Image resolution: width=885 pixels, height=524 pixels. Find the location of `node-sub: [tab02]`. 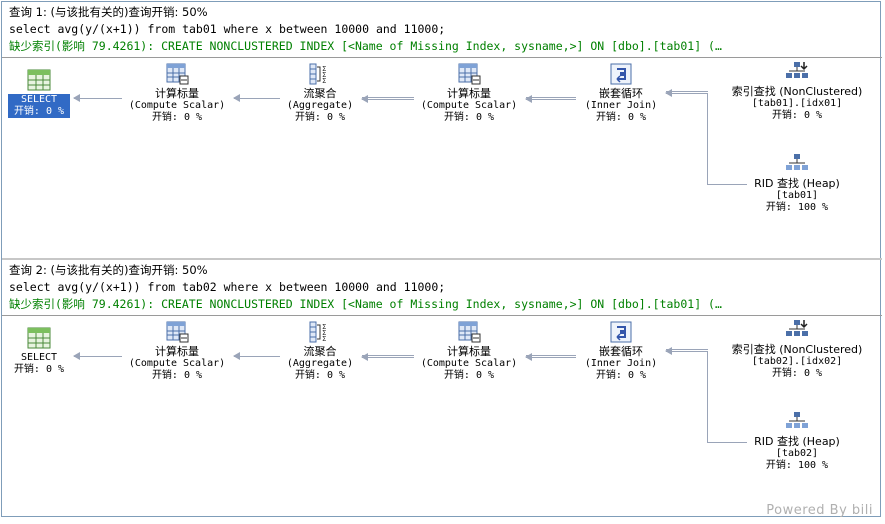

node-sub: [tab02] is located at coordinates (797, 453).